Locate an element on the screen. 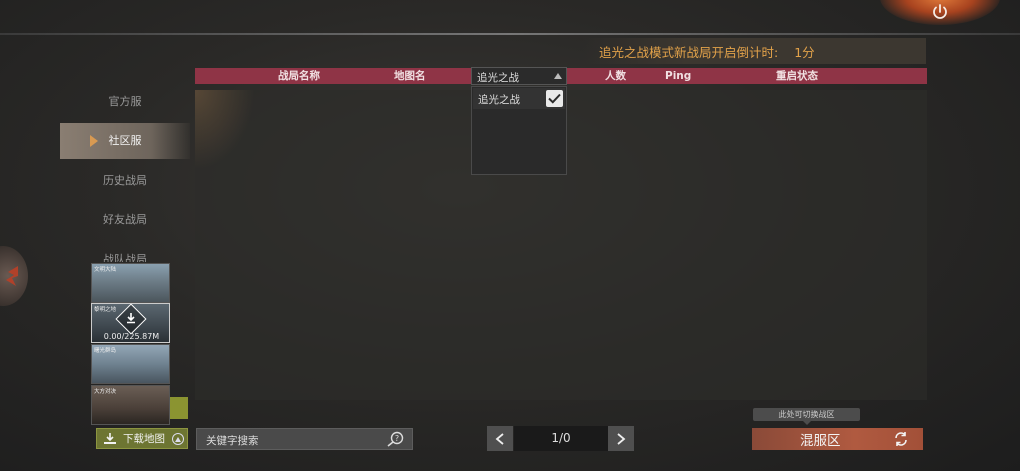 The image size is (1020, 471). download-map-label: 下载地图 is located at coordinates (144, 439).